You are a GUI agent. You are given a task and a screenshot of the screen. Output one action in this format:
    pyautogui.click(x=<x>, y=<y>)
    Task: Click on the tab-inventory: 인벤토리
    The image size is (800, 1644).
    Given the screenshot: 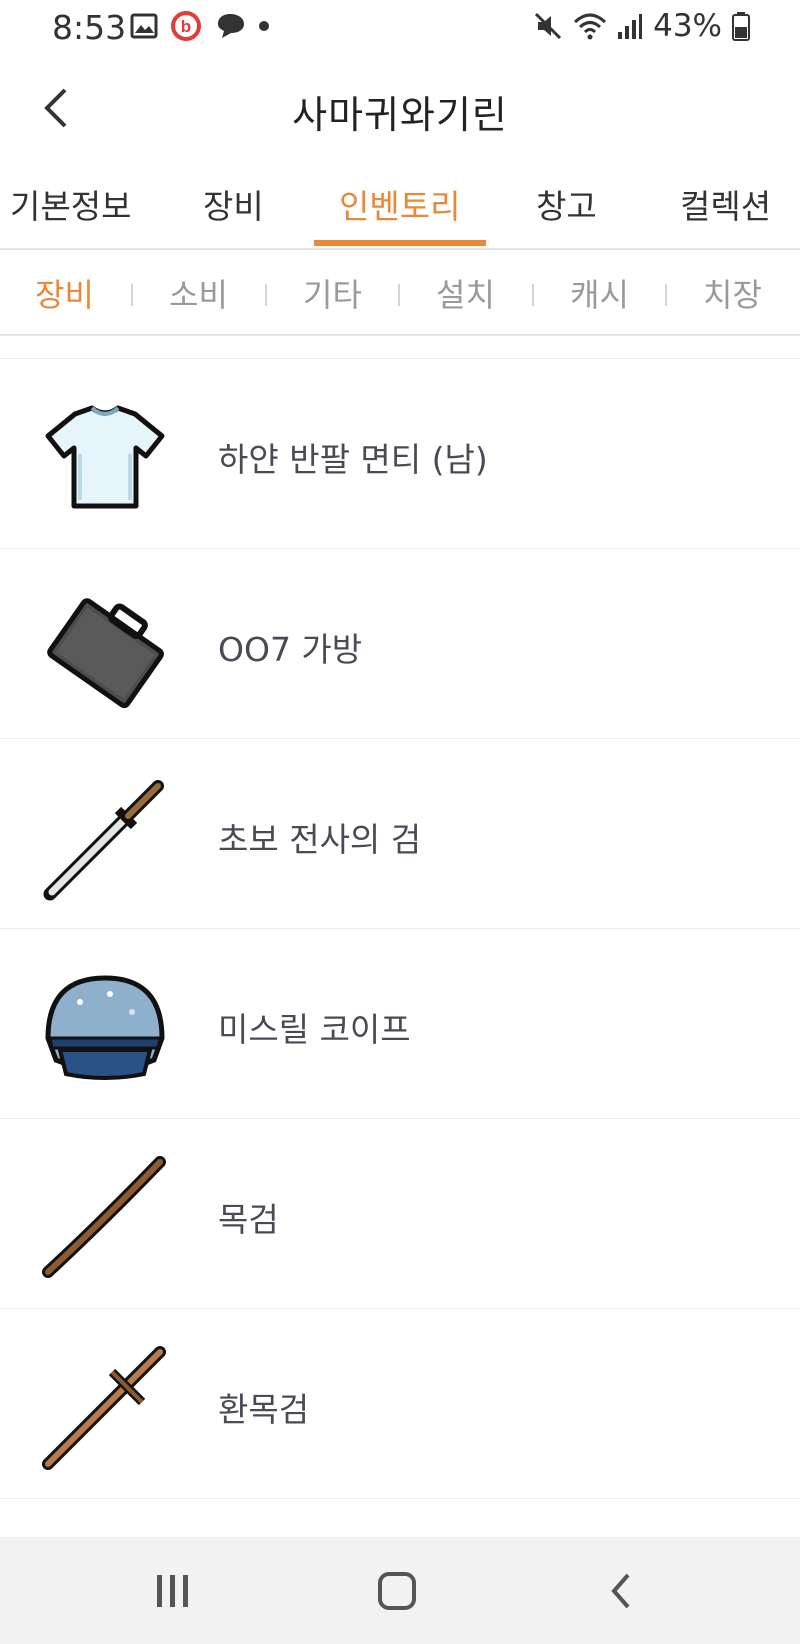 What is the action you would take?
    pyautogui.click(x=399, y=204)
    